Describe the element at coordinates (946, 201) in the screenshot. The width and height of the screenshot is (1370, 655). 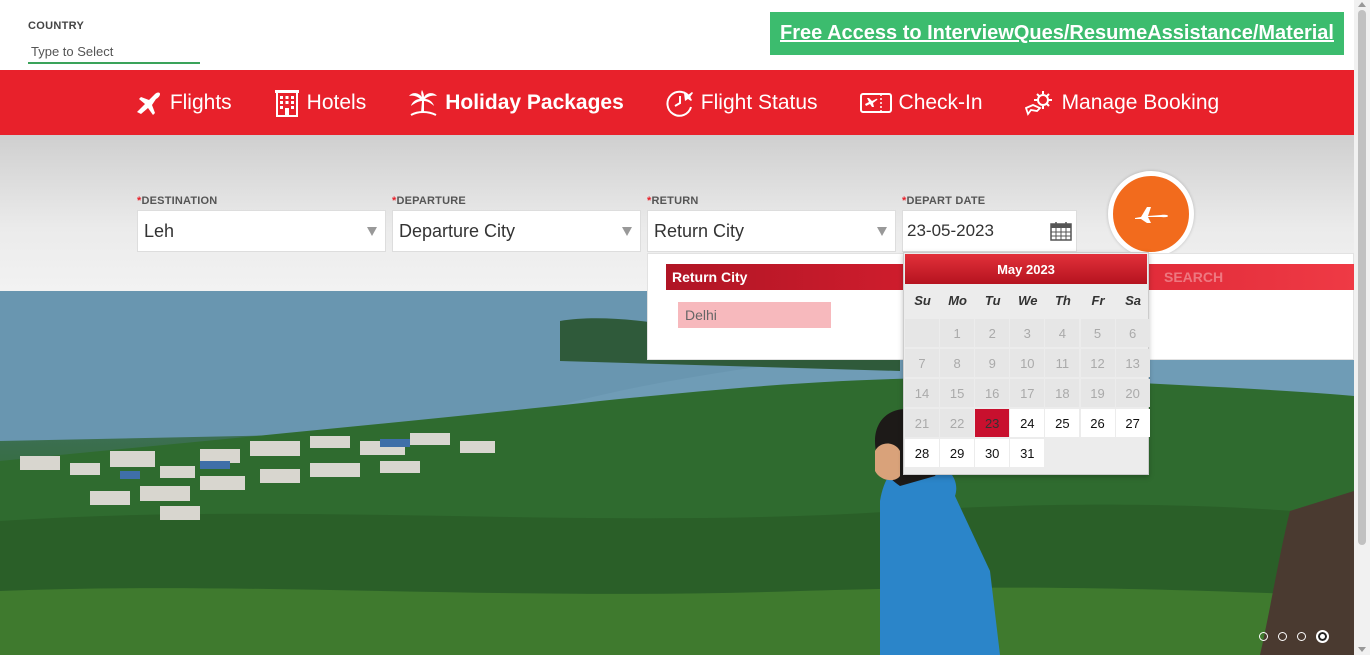
I see `depart-date-label: DEPART DATE` at that location.